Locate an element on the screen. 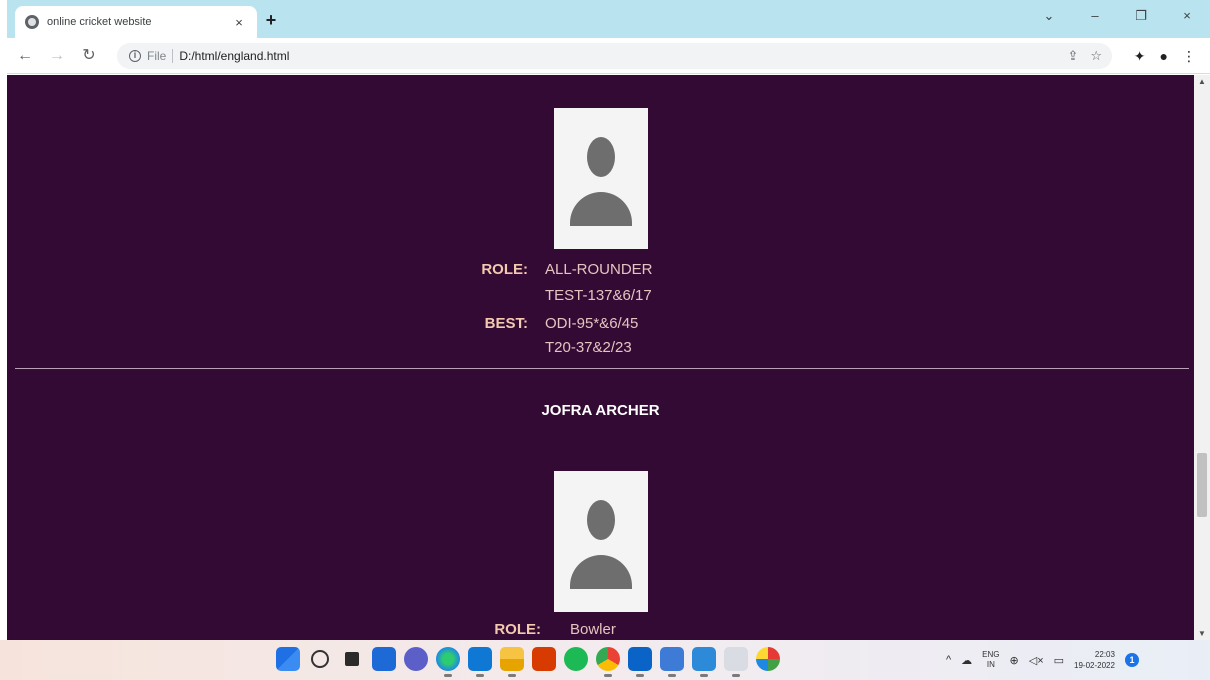  scroll-thumb is located at coordinates (1202, 485).